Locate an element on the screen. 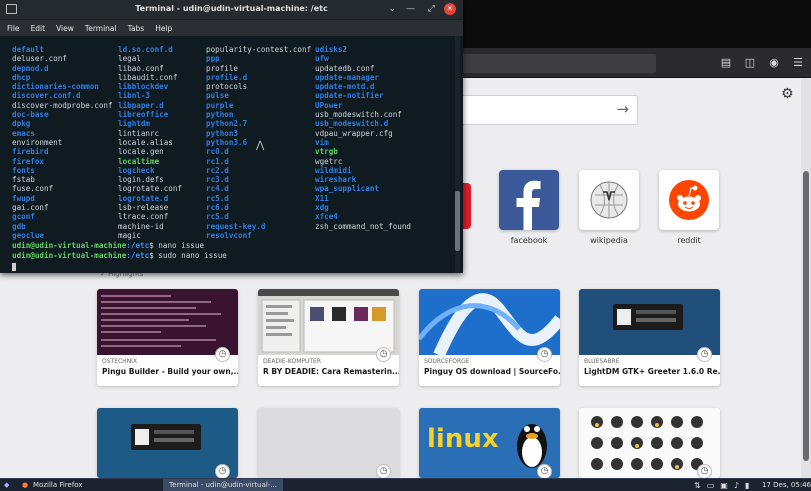 The width and height of the screenshot is (811, 491). close-icon: ✕ is located at coordinates (450, 9).